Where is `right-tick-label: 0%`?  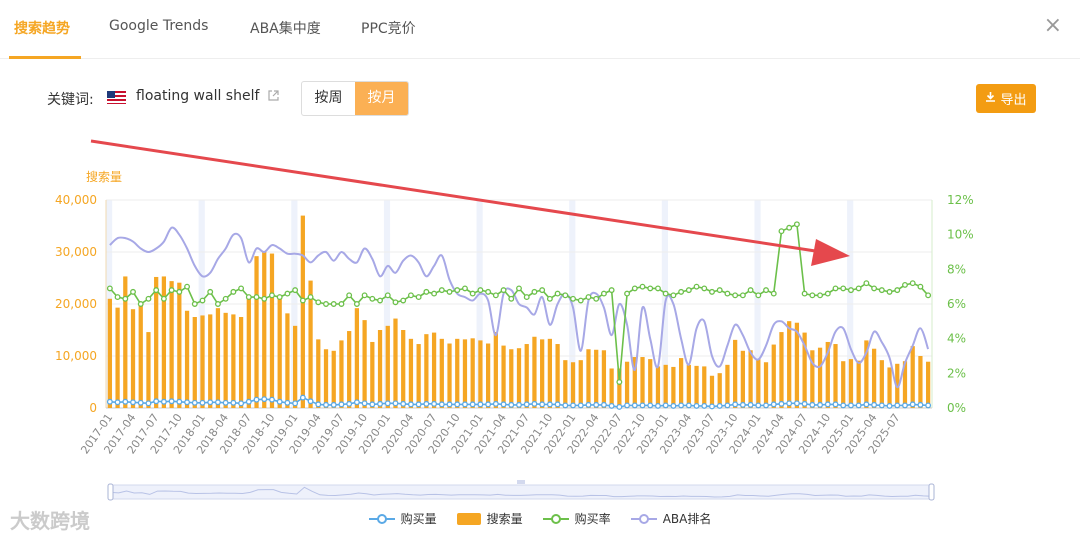 right-tick-label: 0% is located at coordinates (956, 408).